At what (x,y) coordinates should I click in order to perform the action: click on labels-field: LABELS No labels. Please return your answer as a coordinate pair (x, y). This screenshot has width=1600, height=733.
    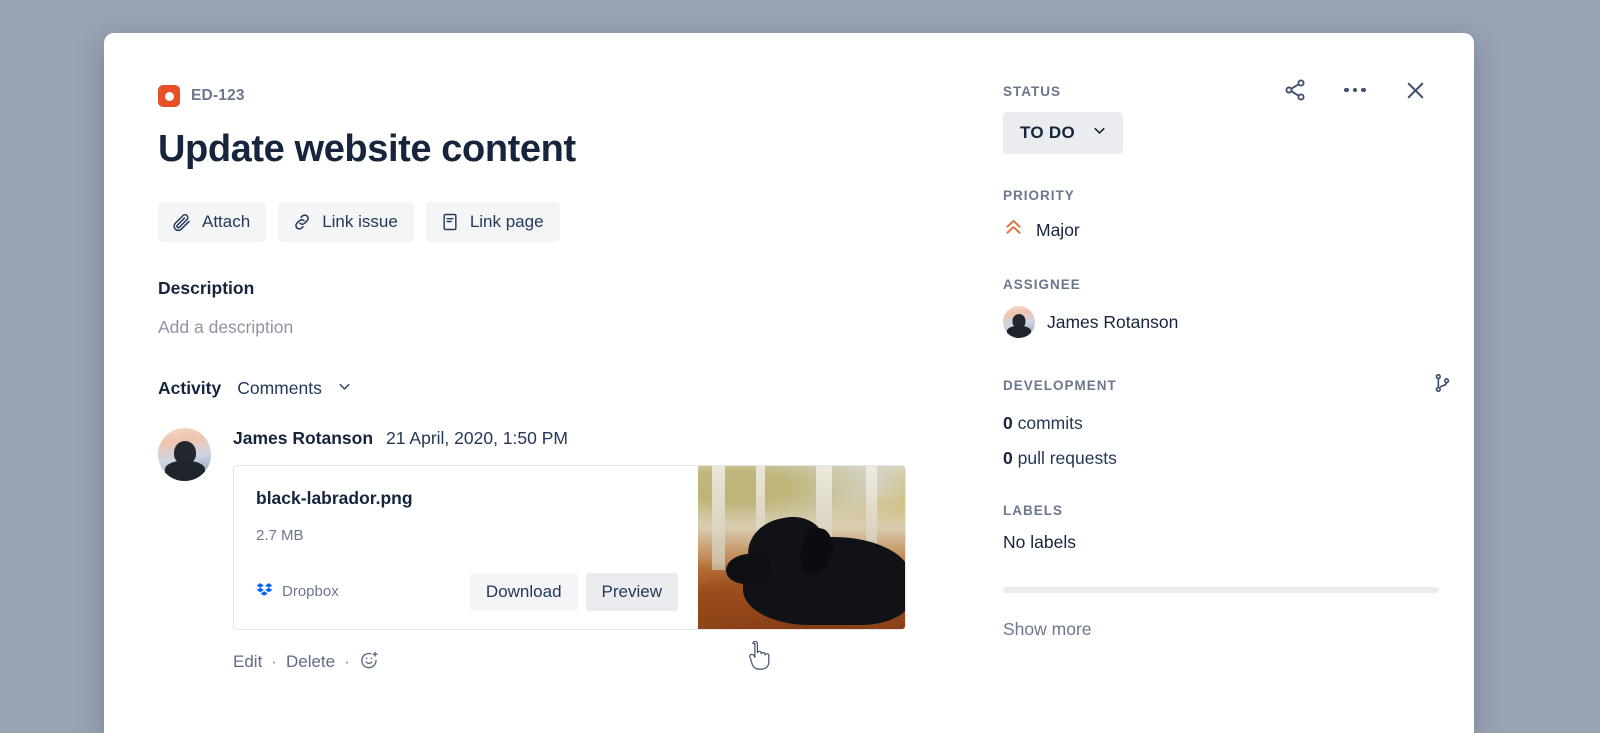
    Looking at the image, I should click on (1238, 528).